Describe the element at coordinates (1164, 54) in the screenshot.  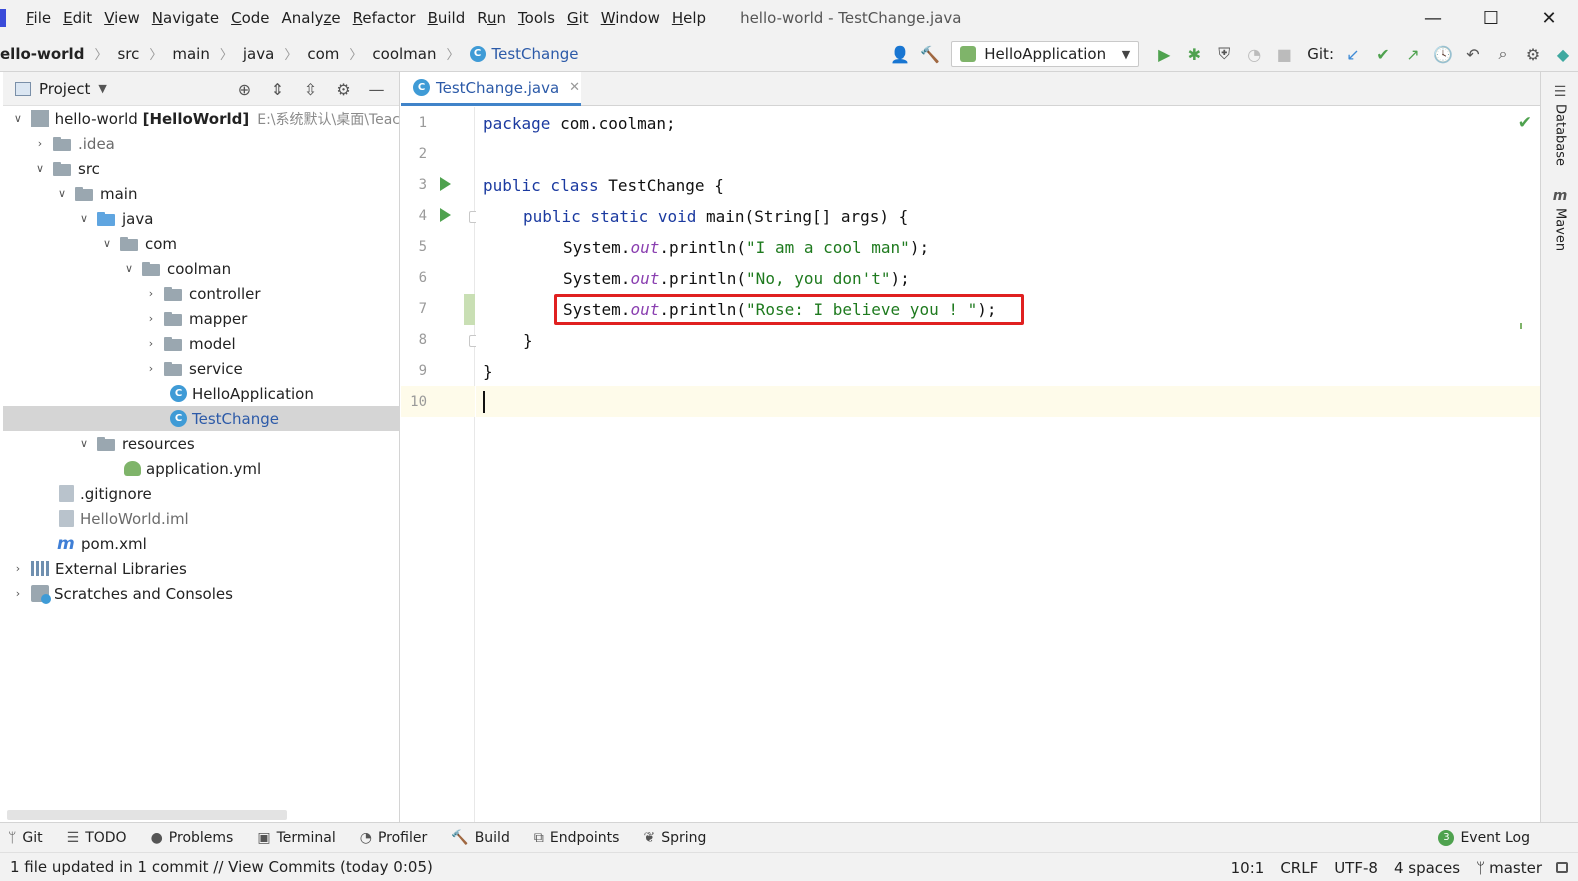
I see `run-icon: ▶` at that location.